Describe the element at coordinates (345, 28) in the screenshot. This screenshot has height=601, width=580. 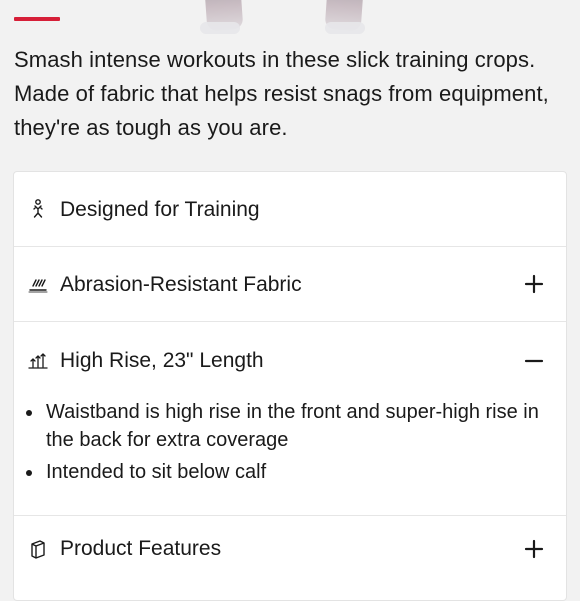
I see `product-image-right-shoe` at that location.